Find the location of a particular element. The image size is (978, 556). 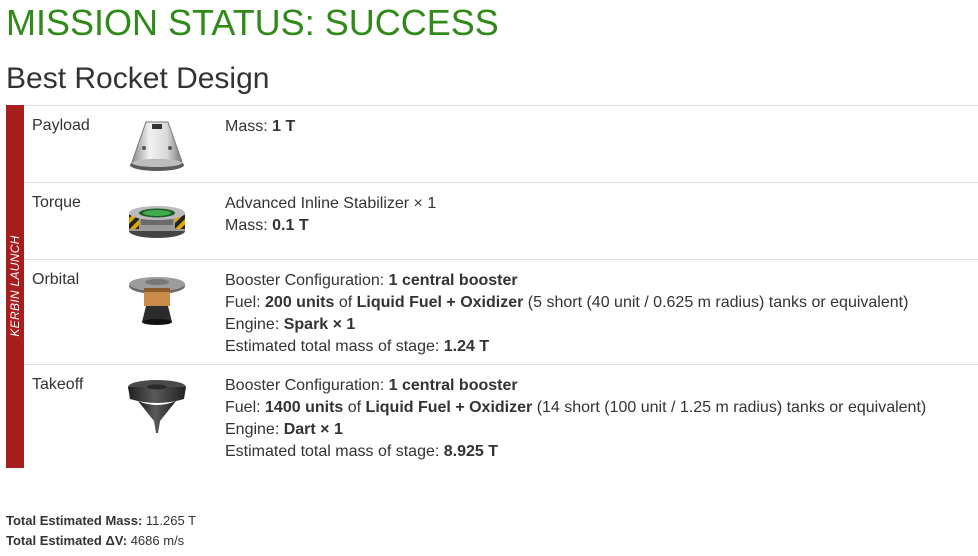

fuel-units: 200 units is located at coordinates (300, 302).